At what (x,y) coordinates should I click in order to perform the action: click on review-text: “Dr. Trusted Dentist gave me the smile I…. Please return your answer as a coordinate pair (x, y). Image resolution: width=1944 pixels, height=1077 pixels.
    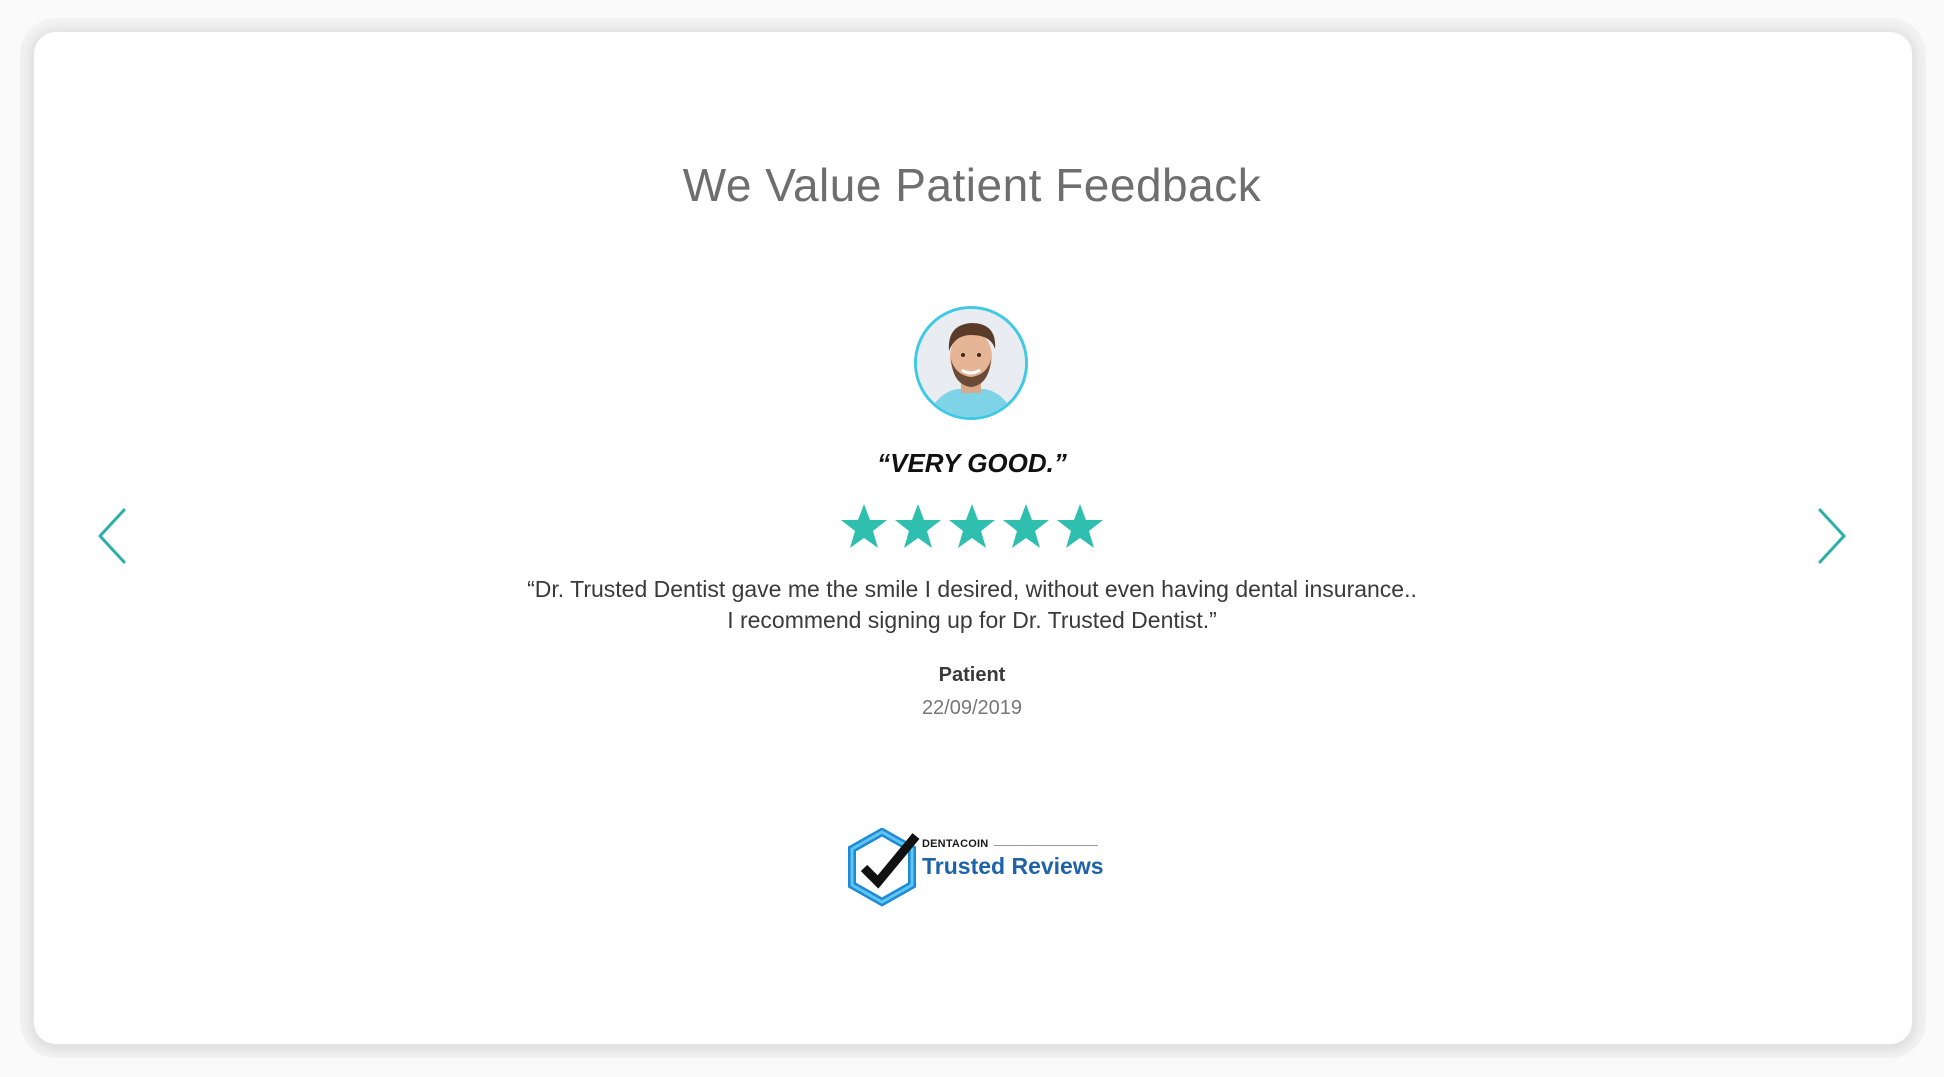
    Looking at the image, I should click on (972, 605).